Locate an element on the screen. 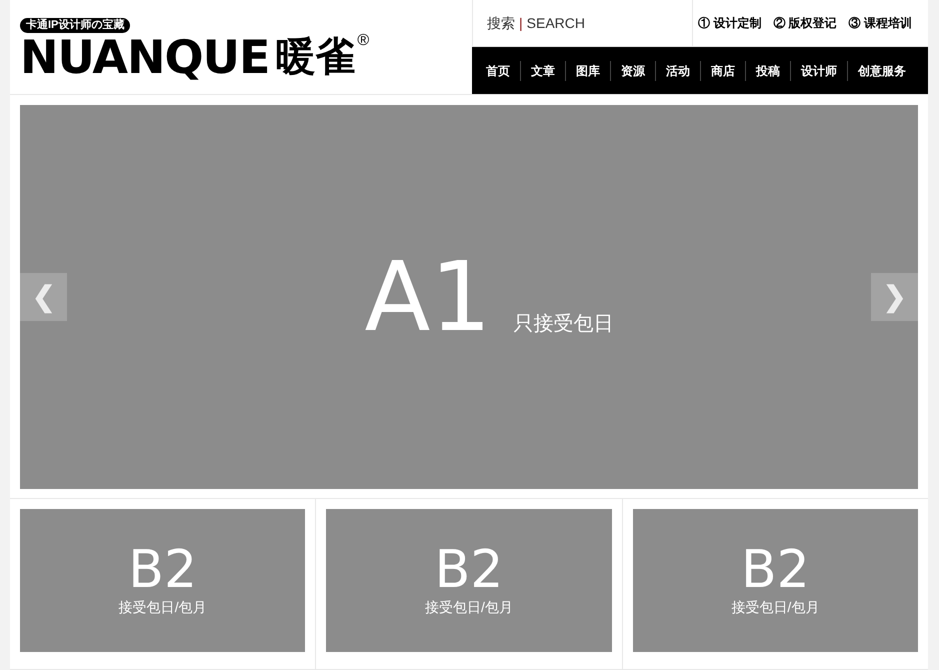  nav-link: 首页 is located at coordinates (498, 71).